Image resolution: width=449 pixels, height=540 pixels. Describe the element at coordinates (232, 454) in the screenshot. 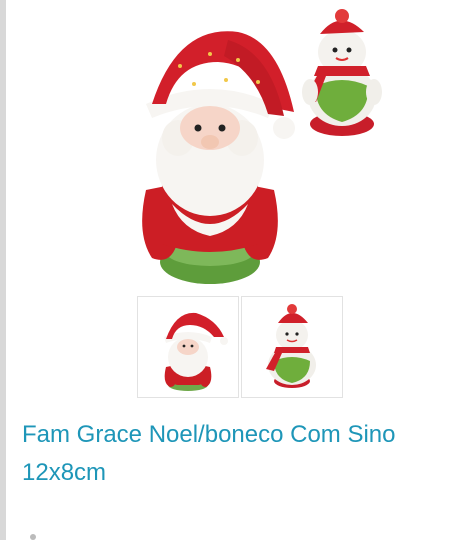

I see `product-title: Fam Grace Noel/boneco Com Sino 12x8cm` at that location.